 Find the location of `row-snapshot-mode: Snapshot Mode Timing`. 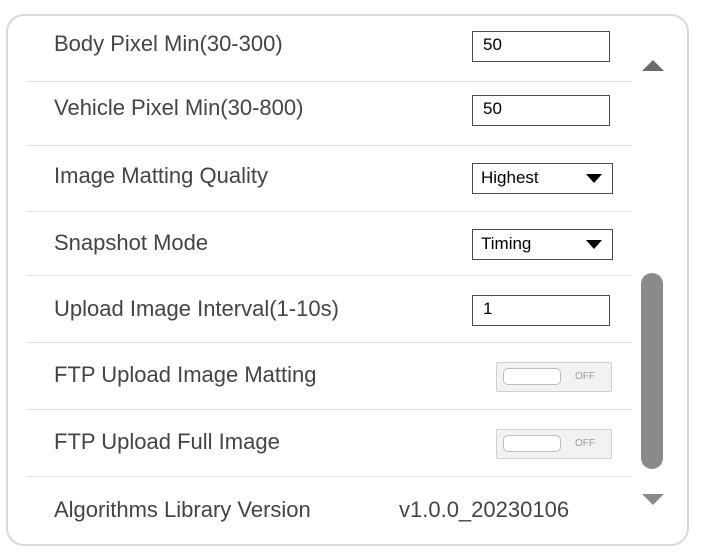

row-snapshot-mode: Snapshot Mode Timing is located at coordinates (329, 244).